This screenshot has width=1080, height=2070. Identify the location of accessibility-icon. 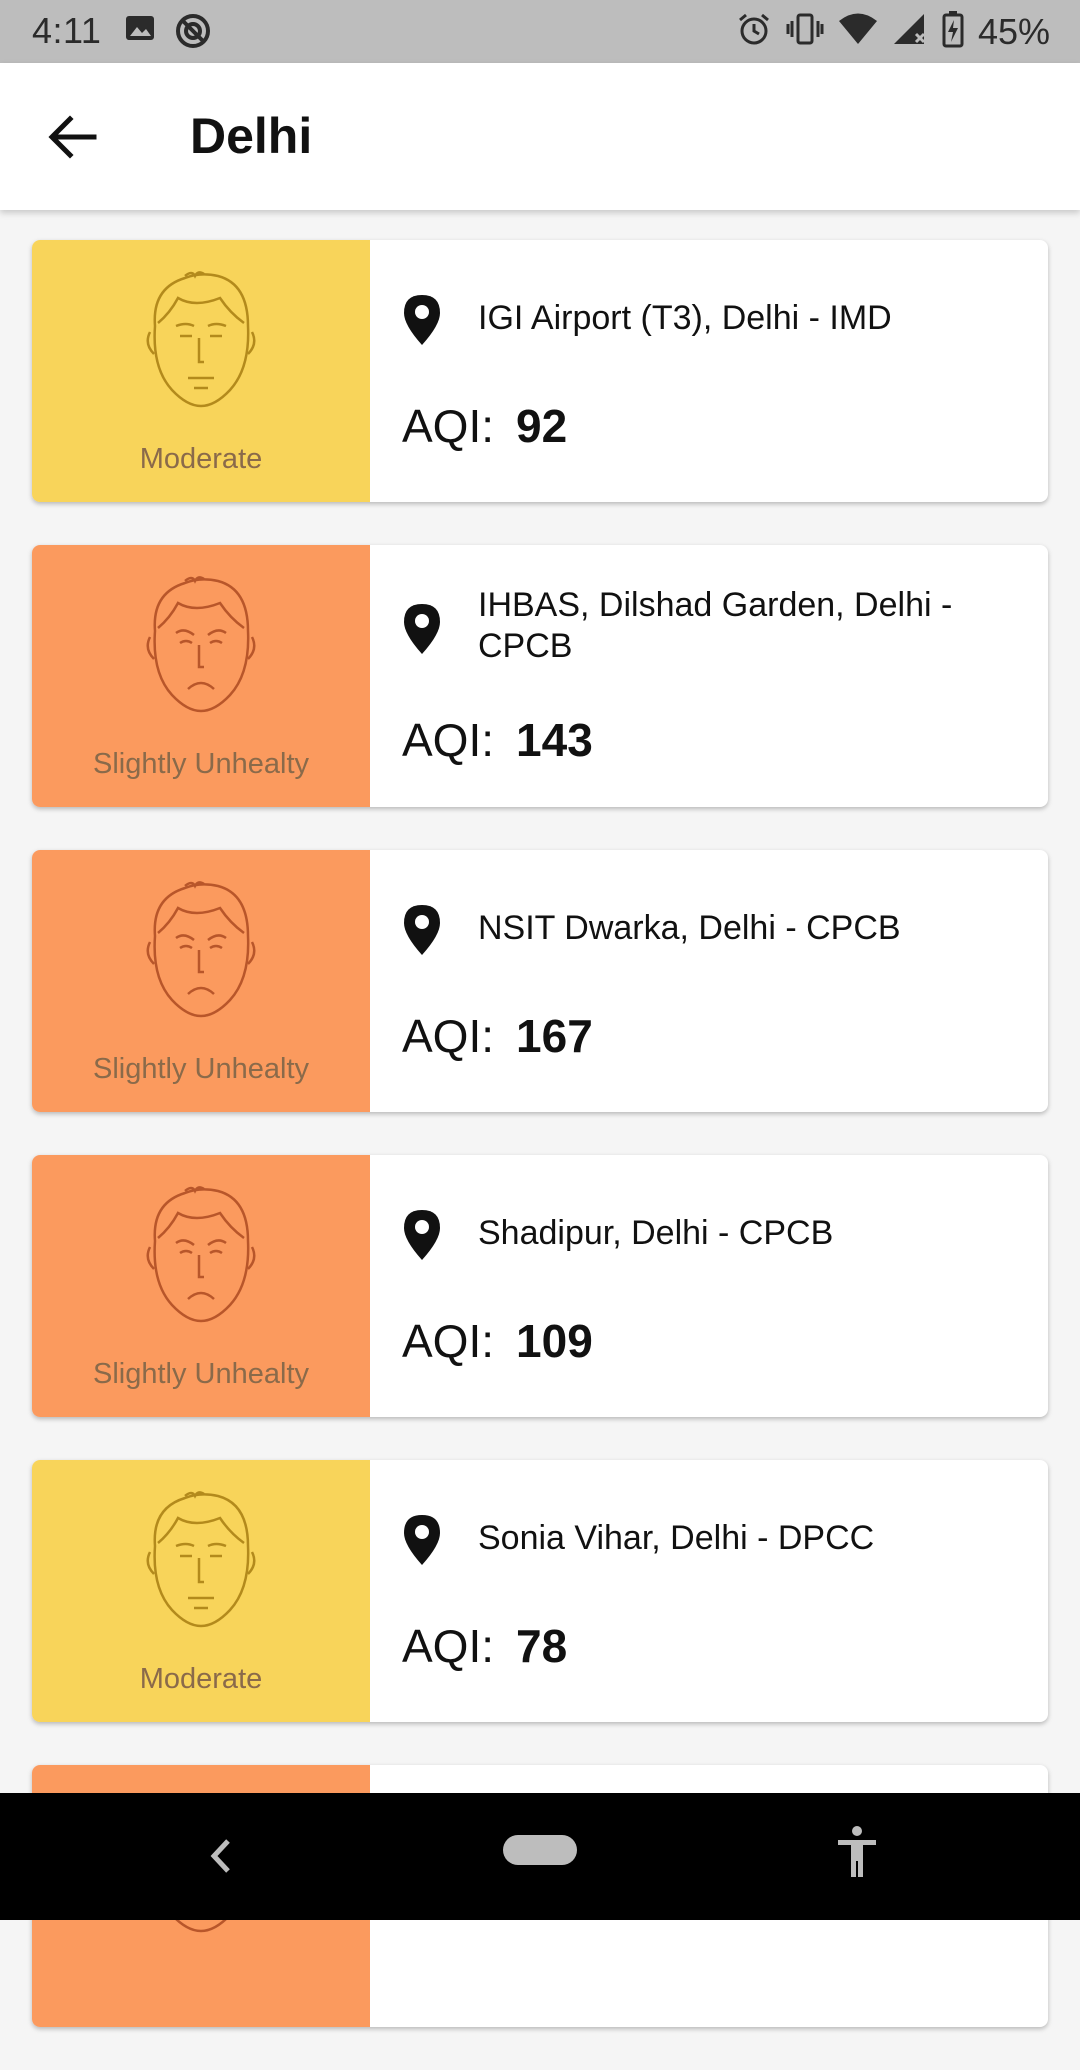
(857, 1851).